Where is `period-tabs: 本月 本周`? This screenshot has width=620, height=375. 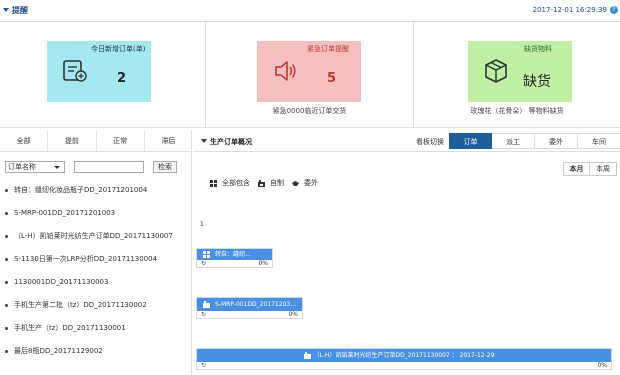
period-tabs: 本月 本周 is located at coordinates (590, 169).